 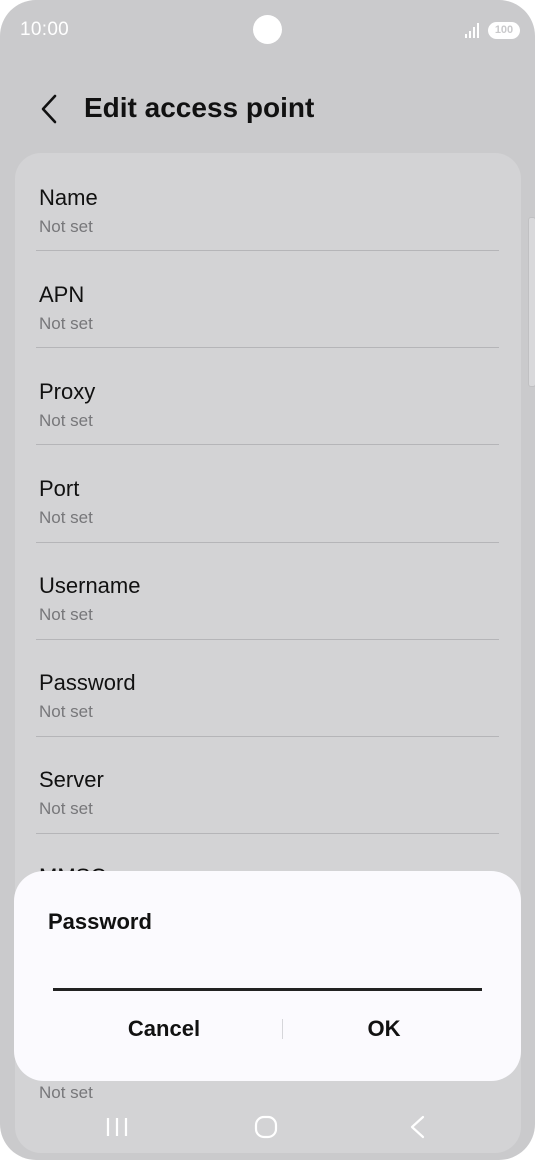 What do you see at coordinates (71, 779) in the screenshot?
I see `item-label: Server` at bounding box center [71, 779].